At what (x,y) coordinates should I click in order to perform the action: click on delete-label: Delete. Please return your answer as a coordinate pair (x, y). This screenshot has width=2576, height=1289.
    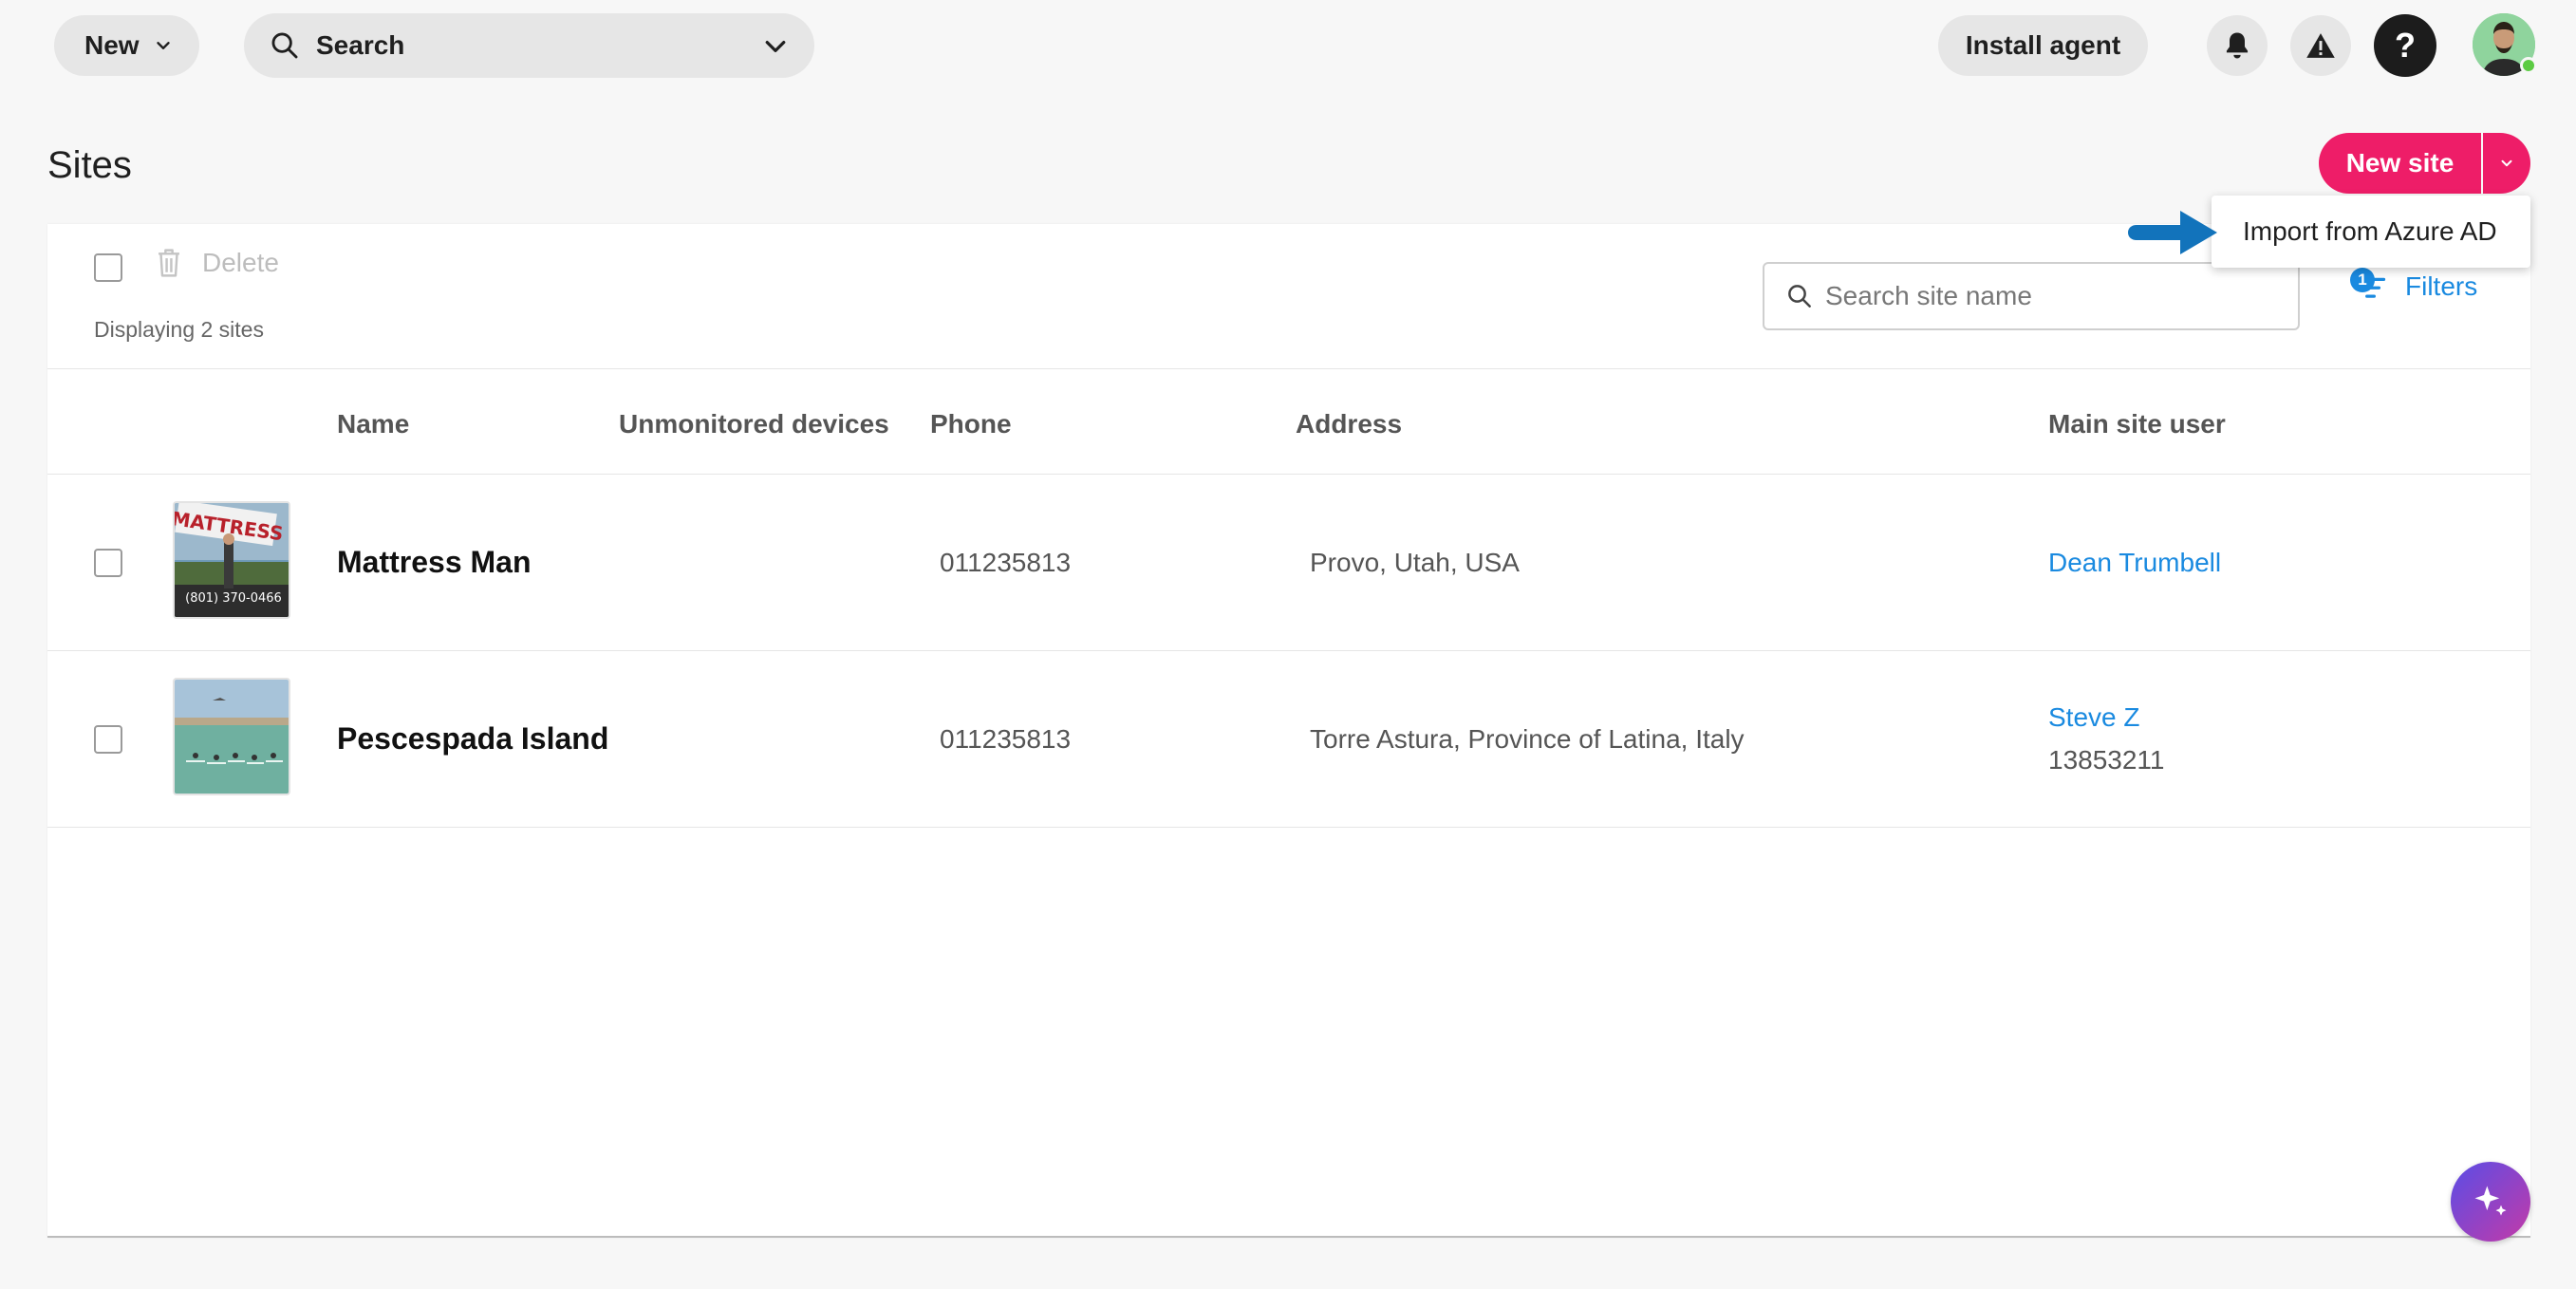
    Looking at the image, I should click on (241, 262).